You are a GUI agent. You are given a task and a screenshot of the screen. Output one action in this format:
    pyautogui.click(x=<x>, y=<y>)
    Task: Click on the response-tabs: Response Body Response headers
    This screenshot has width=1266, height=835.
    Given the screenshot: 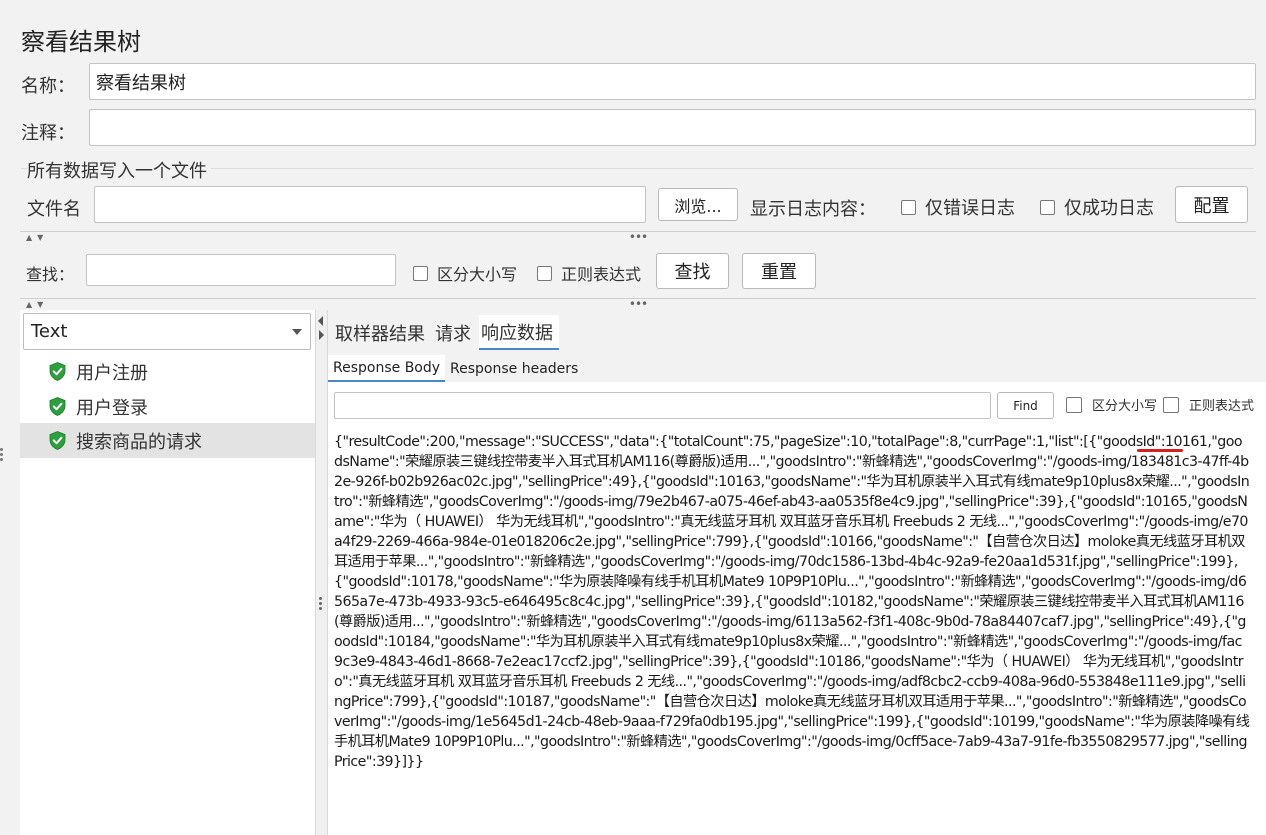 What is the action you would take?
    pyautogui.click(x=455, y=368)
    